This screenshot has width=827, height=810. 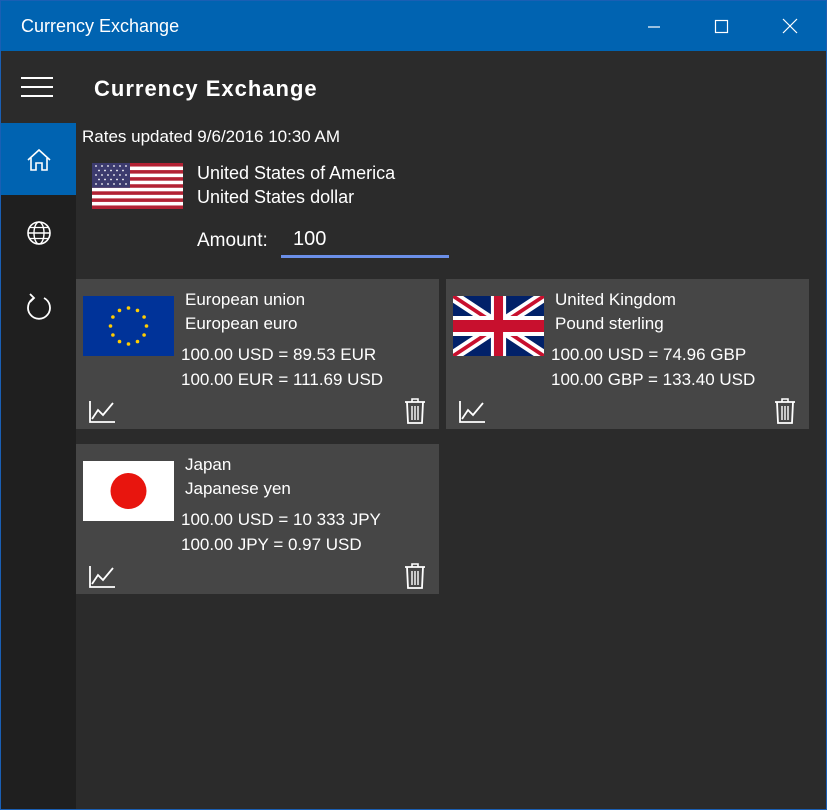 I want to click on close-icon, so click(x=790, y=26).